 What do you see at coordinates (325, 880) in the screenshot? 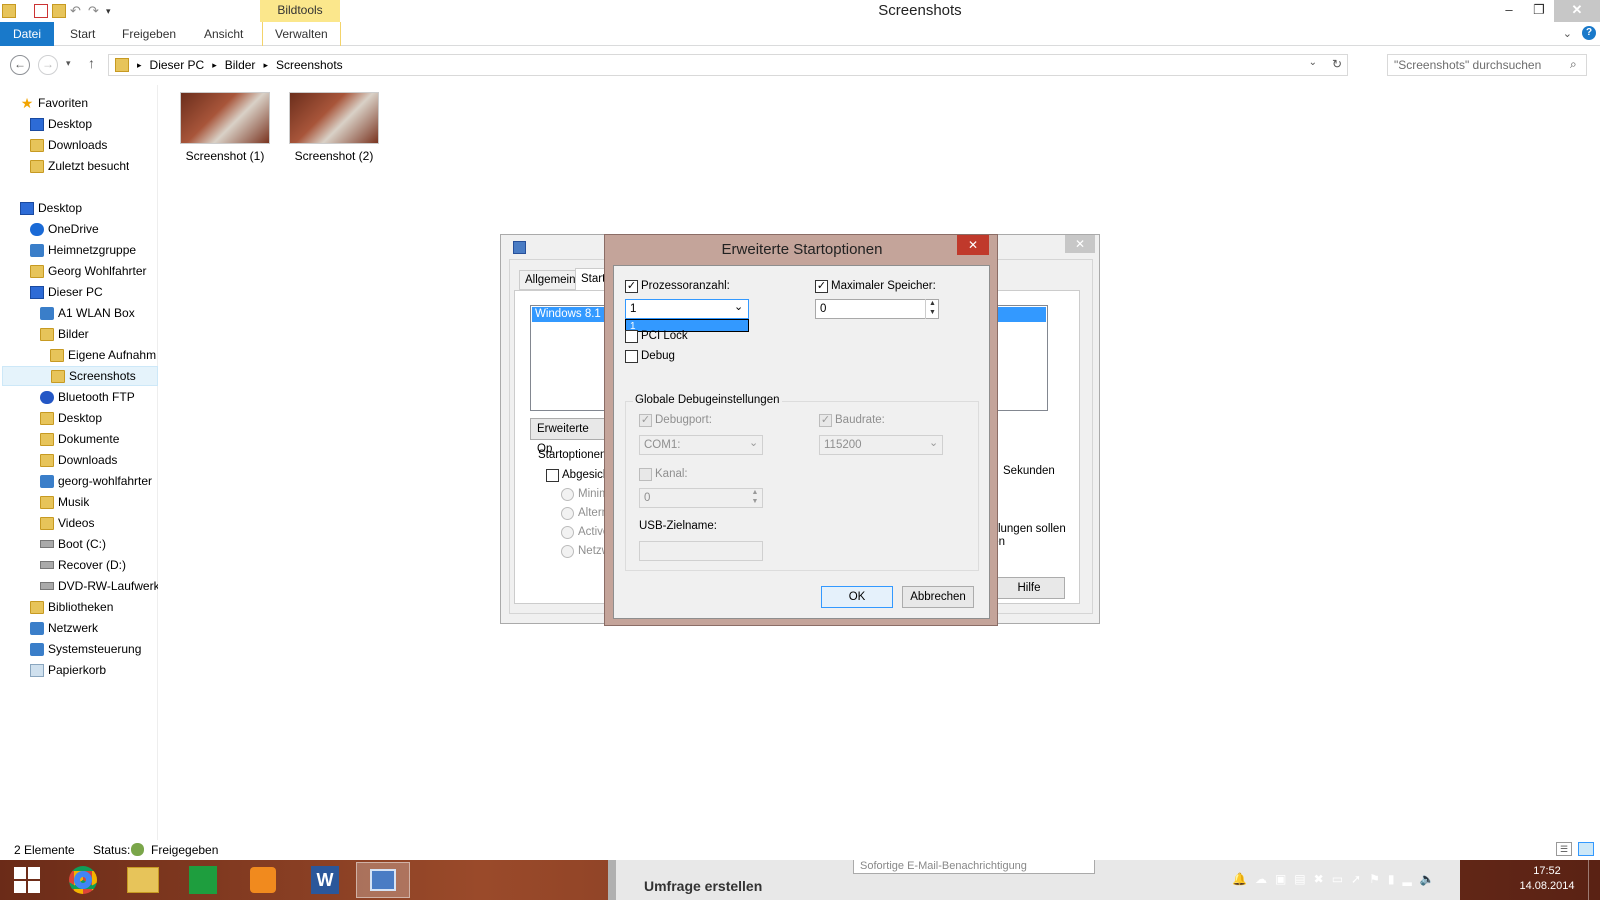
I see `word-icon: W` at bounding box center [325, 880].